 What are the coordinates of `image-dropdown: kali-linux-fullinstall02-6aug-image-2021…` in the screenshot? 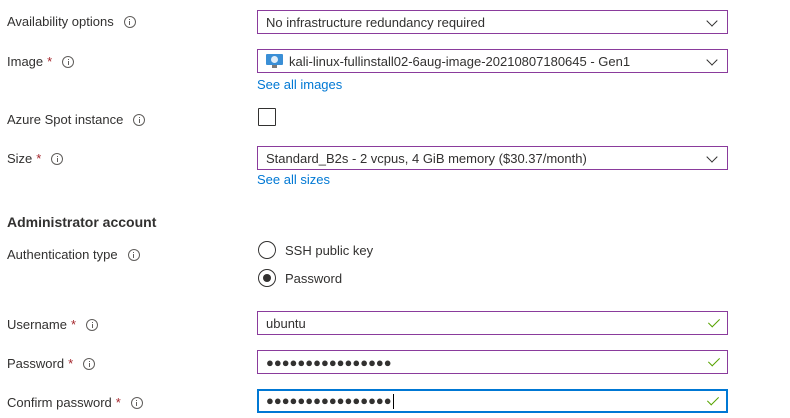 It's located at (492, 61).